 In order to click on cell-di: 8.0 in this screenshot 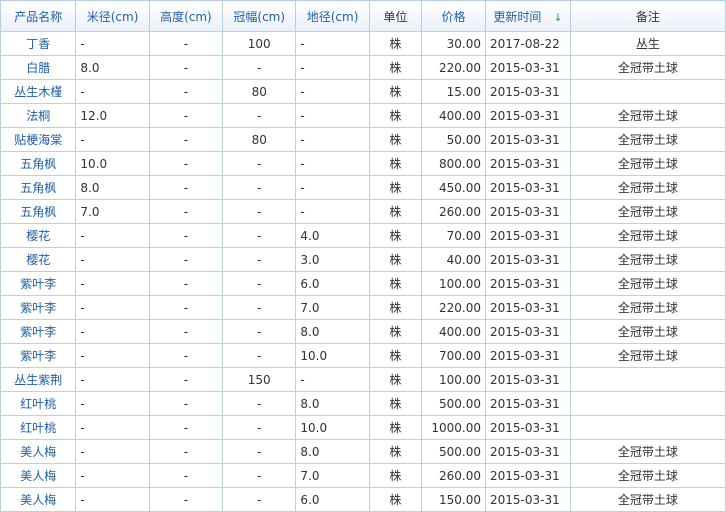, I will do `click(332, 403)`.